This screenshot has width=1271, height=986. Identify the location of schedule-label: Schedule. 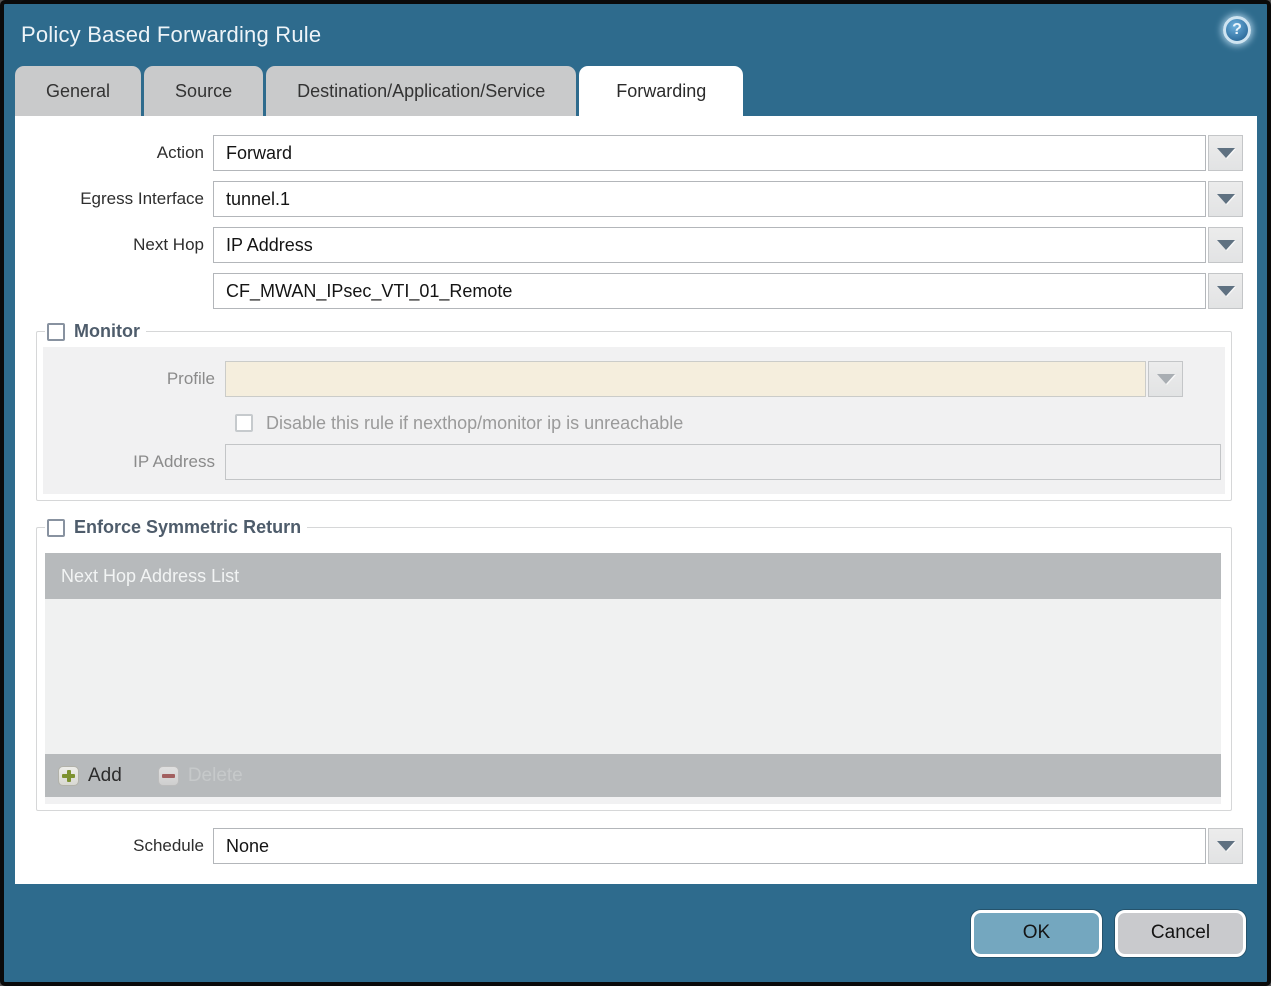
(168, 845).